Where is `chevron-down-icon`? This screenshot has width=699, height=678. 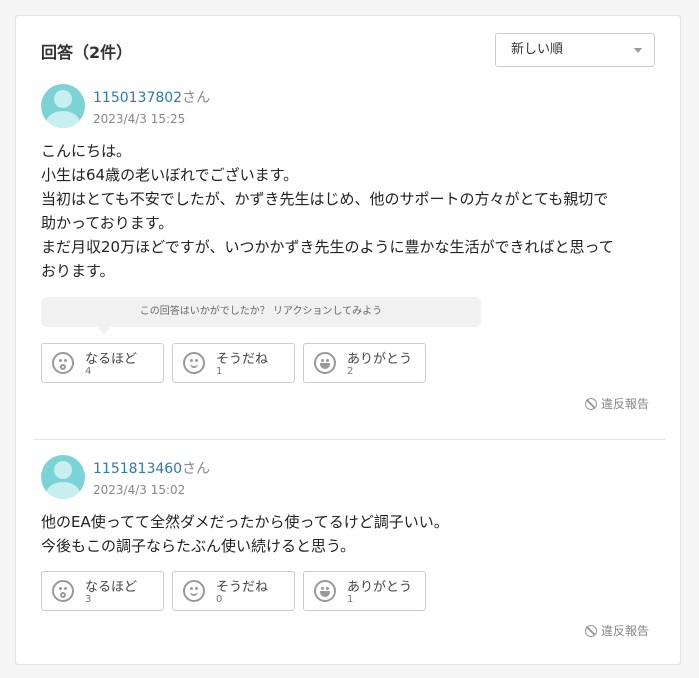
chevron-down-icon is located at coordinates (638, 50).